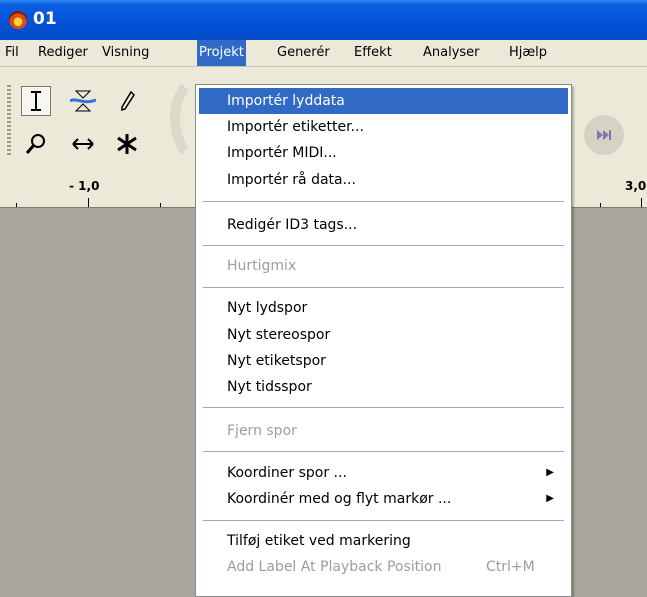 This screenshot has width=647, height=597. What do you see at coordinates (383, 387) in the screenshot?
I see `menu-item-nyt-tidsspor: Nyt tidsspor` at bounding box center [383, 387].